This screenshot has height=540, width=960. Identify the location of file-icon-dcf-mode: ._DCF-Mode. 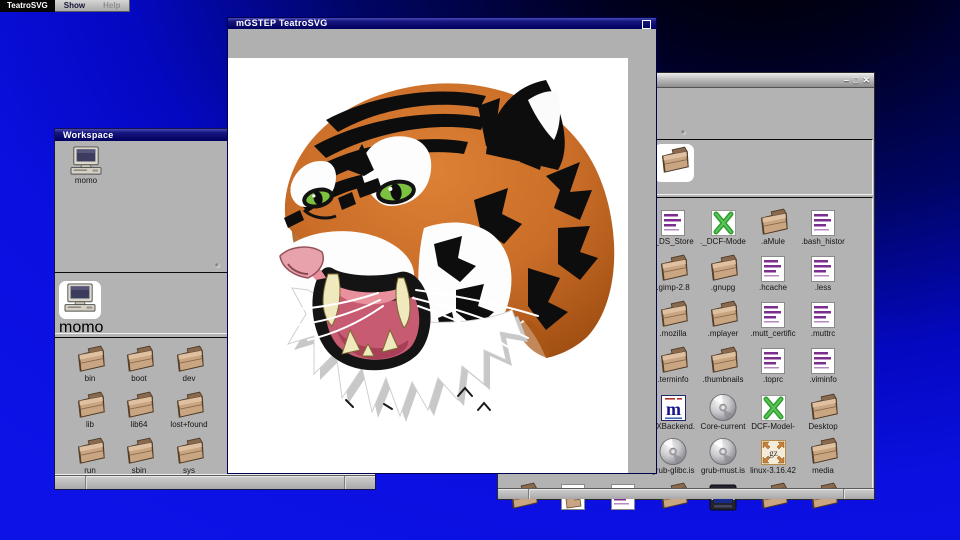
(723, 226).